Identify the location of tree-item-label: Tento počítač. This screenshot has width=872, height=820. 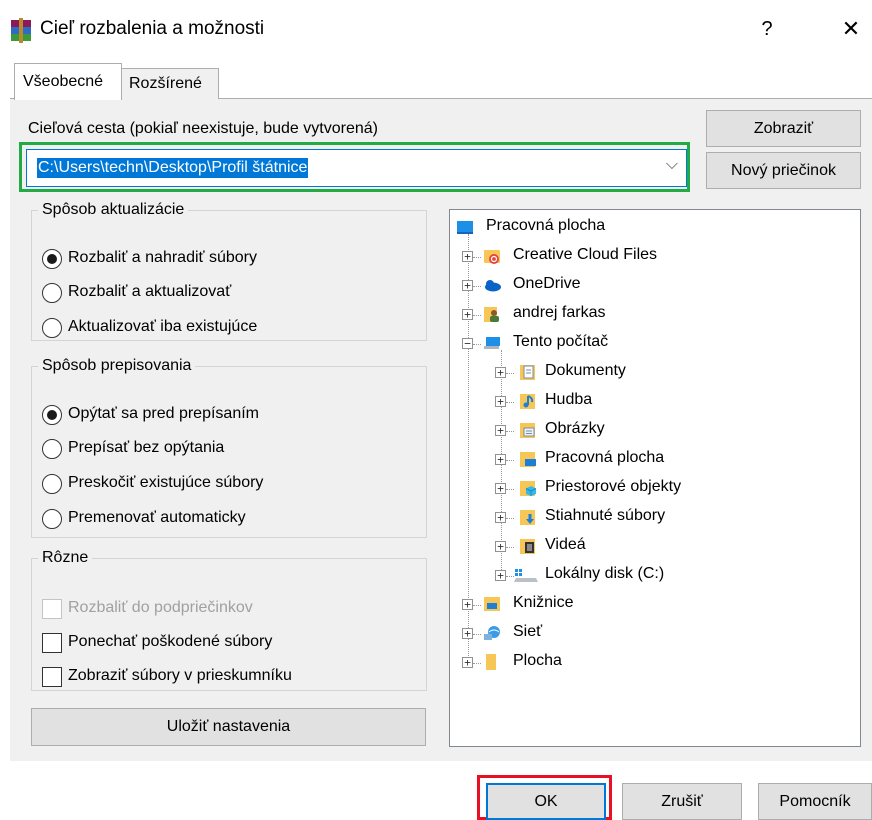
(561, 341).